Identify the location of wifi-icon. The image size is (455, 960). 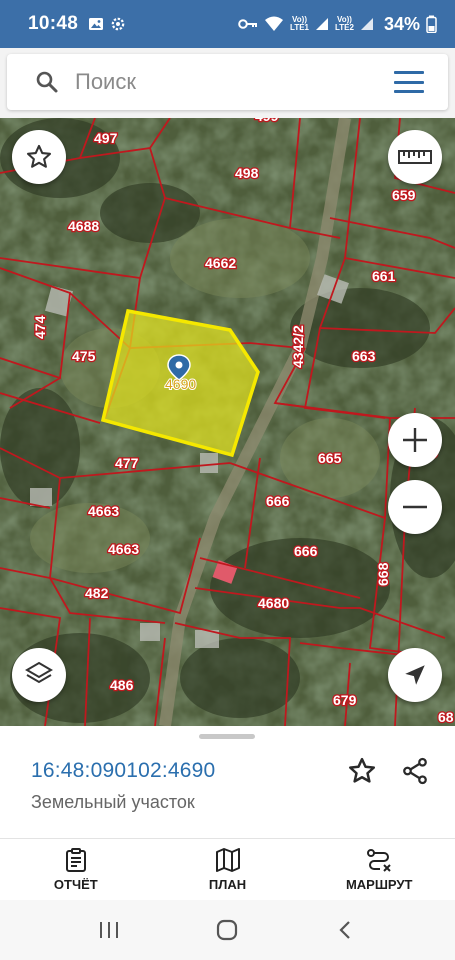
(274, 23).